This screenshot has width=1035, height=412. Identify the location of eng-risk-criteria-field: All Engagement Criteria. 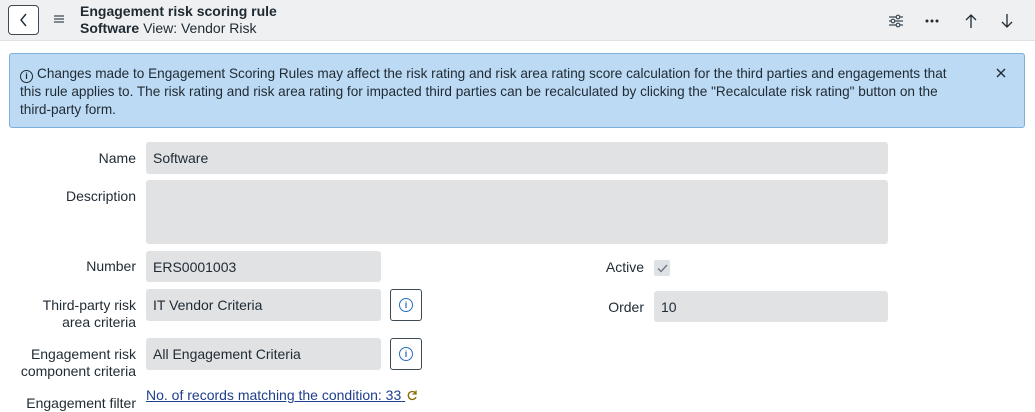
(263, 354).